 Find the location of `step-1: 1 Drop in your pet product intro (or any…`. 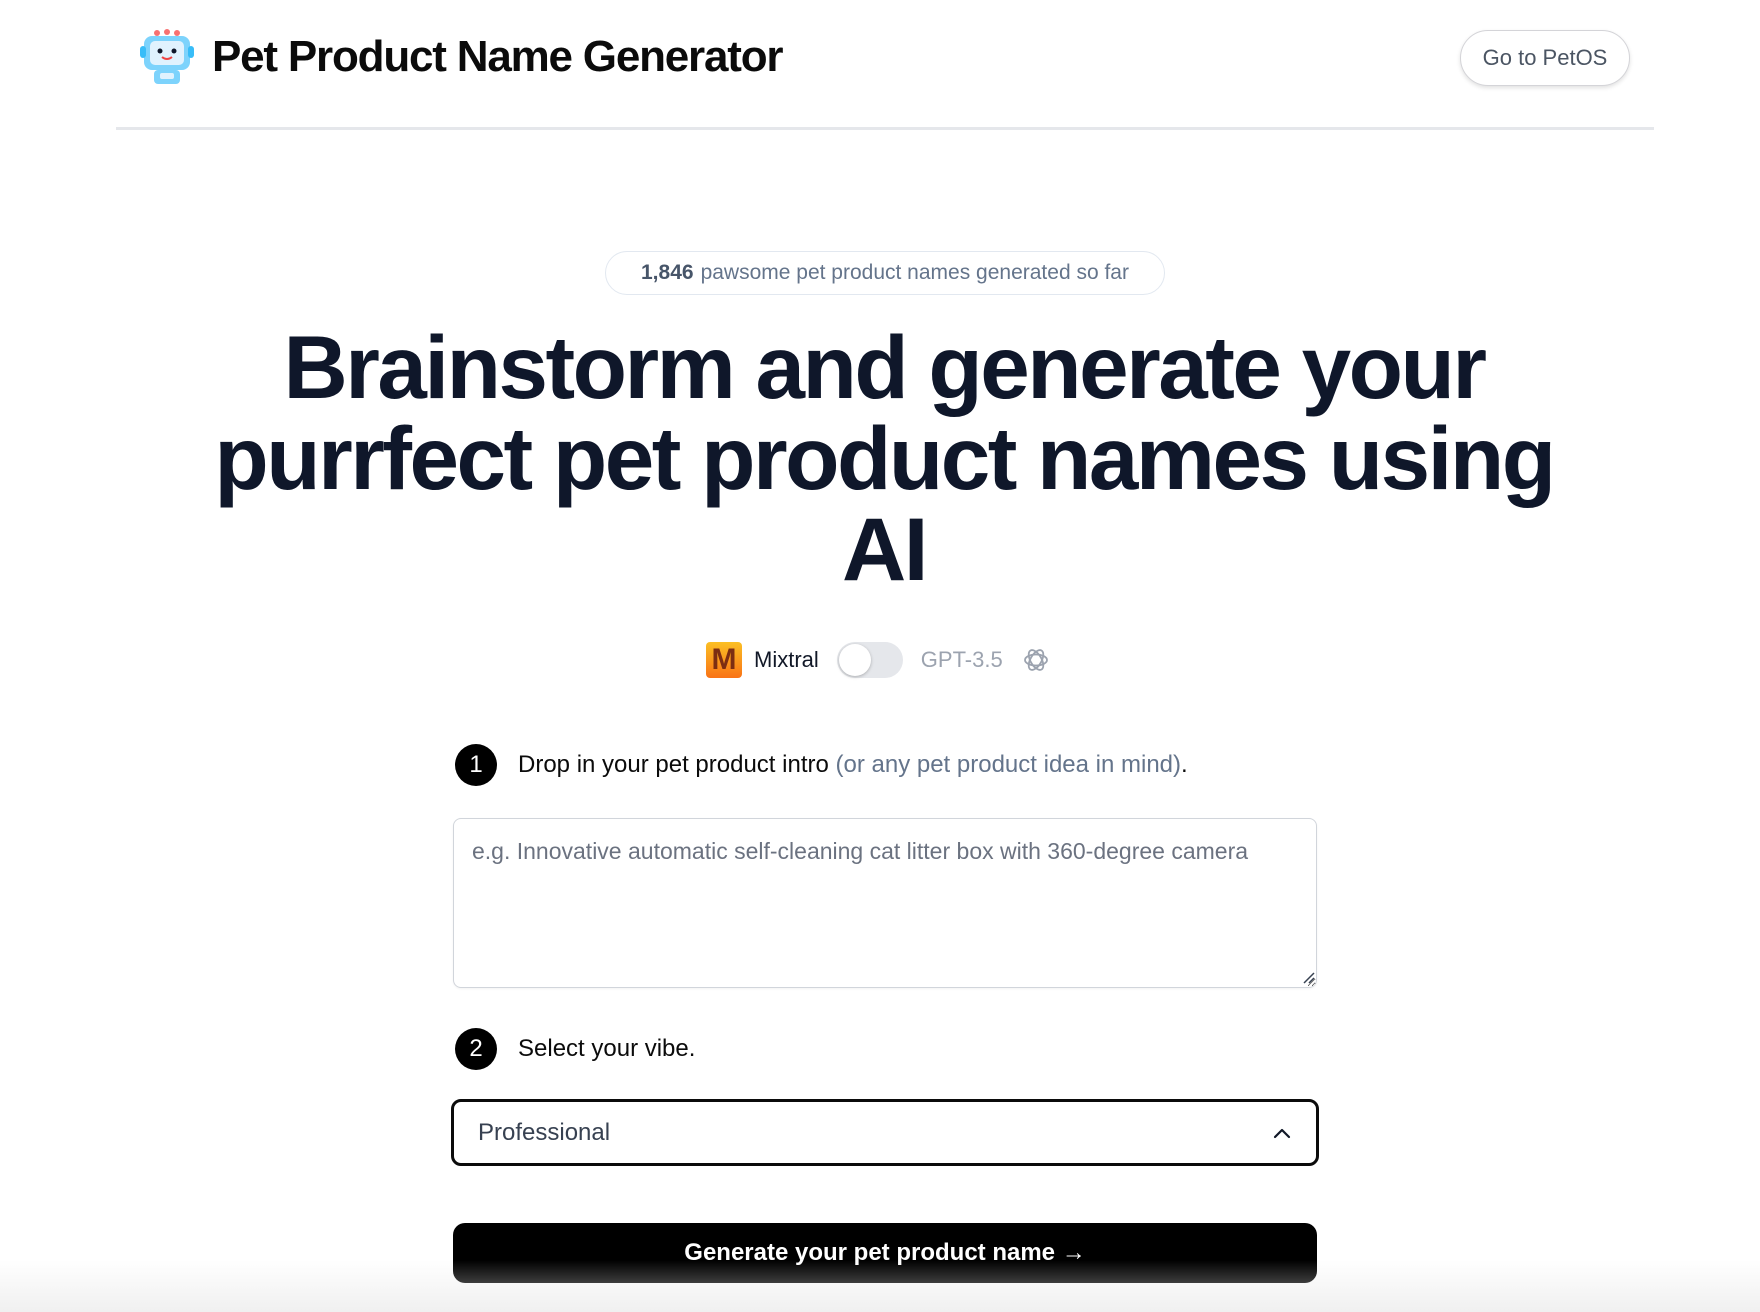

step-1: 1 Drop in your pet product intro (or any… is located at coordinates (821, 765).